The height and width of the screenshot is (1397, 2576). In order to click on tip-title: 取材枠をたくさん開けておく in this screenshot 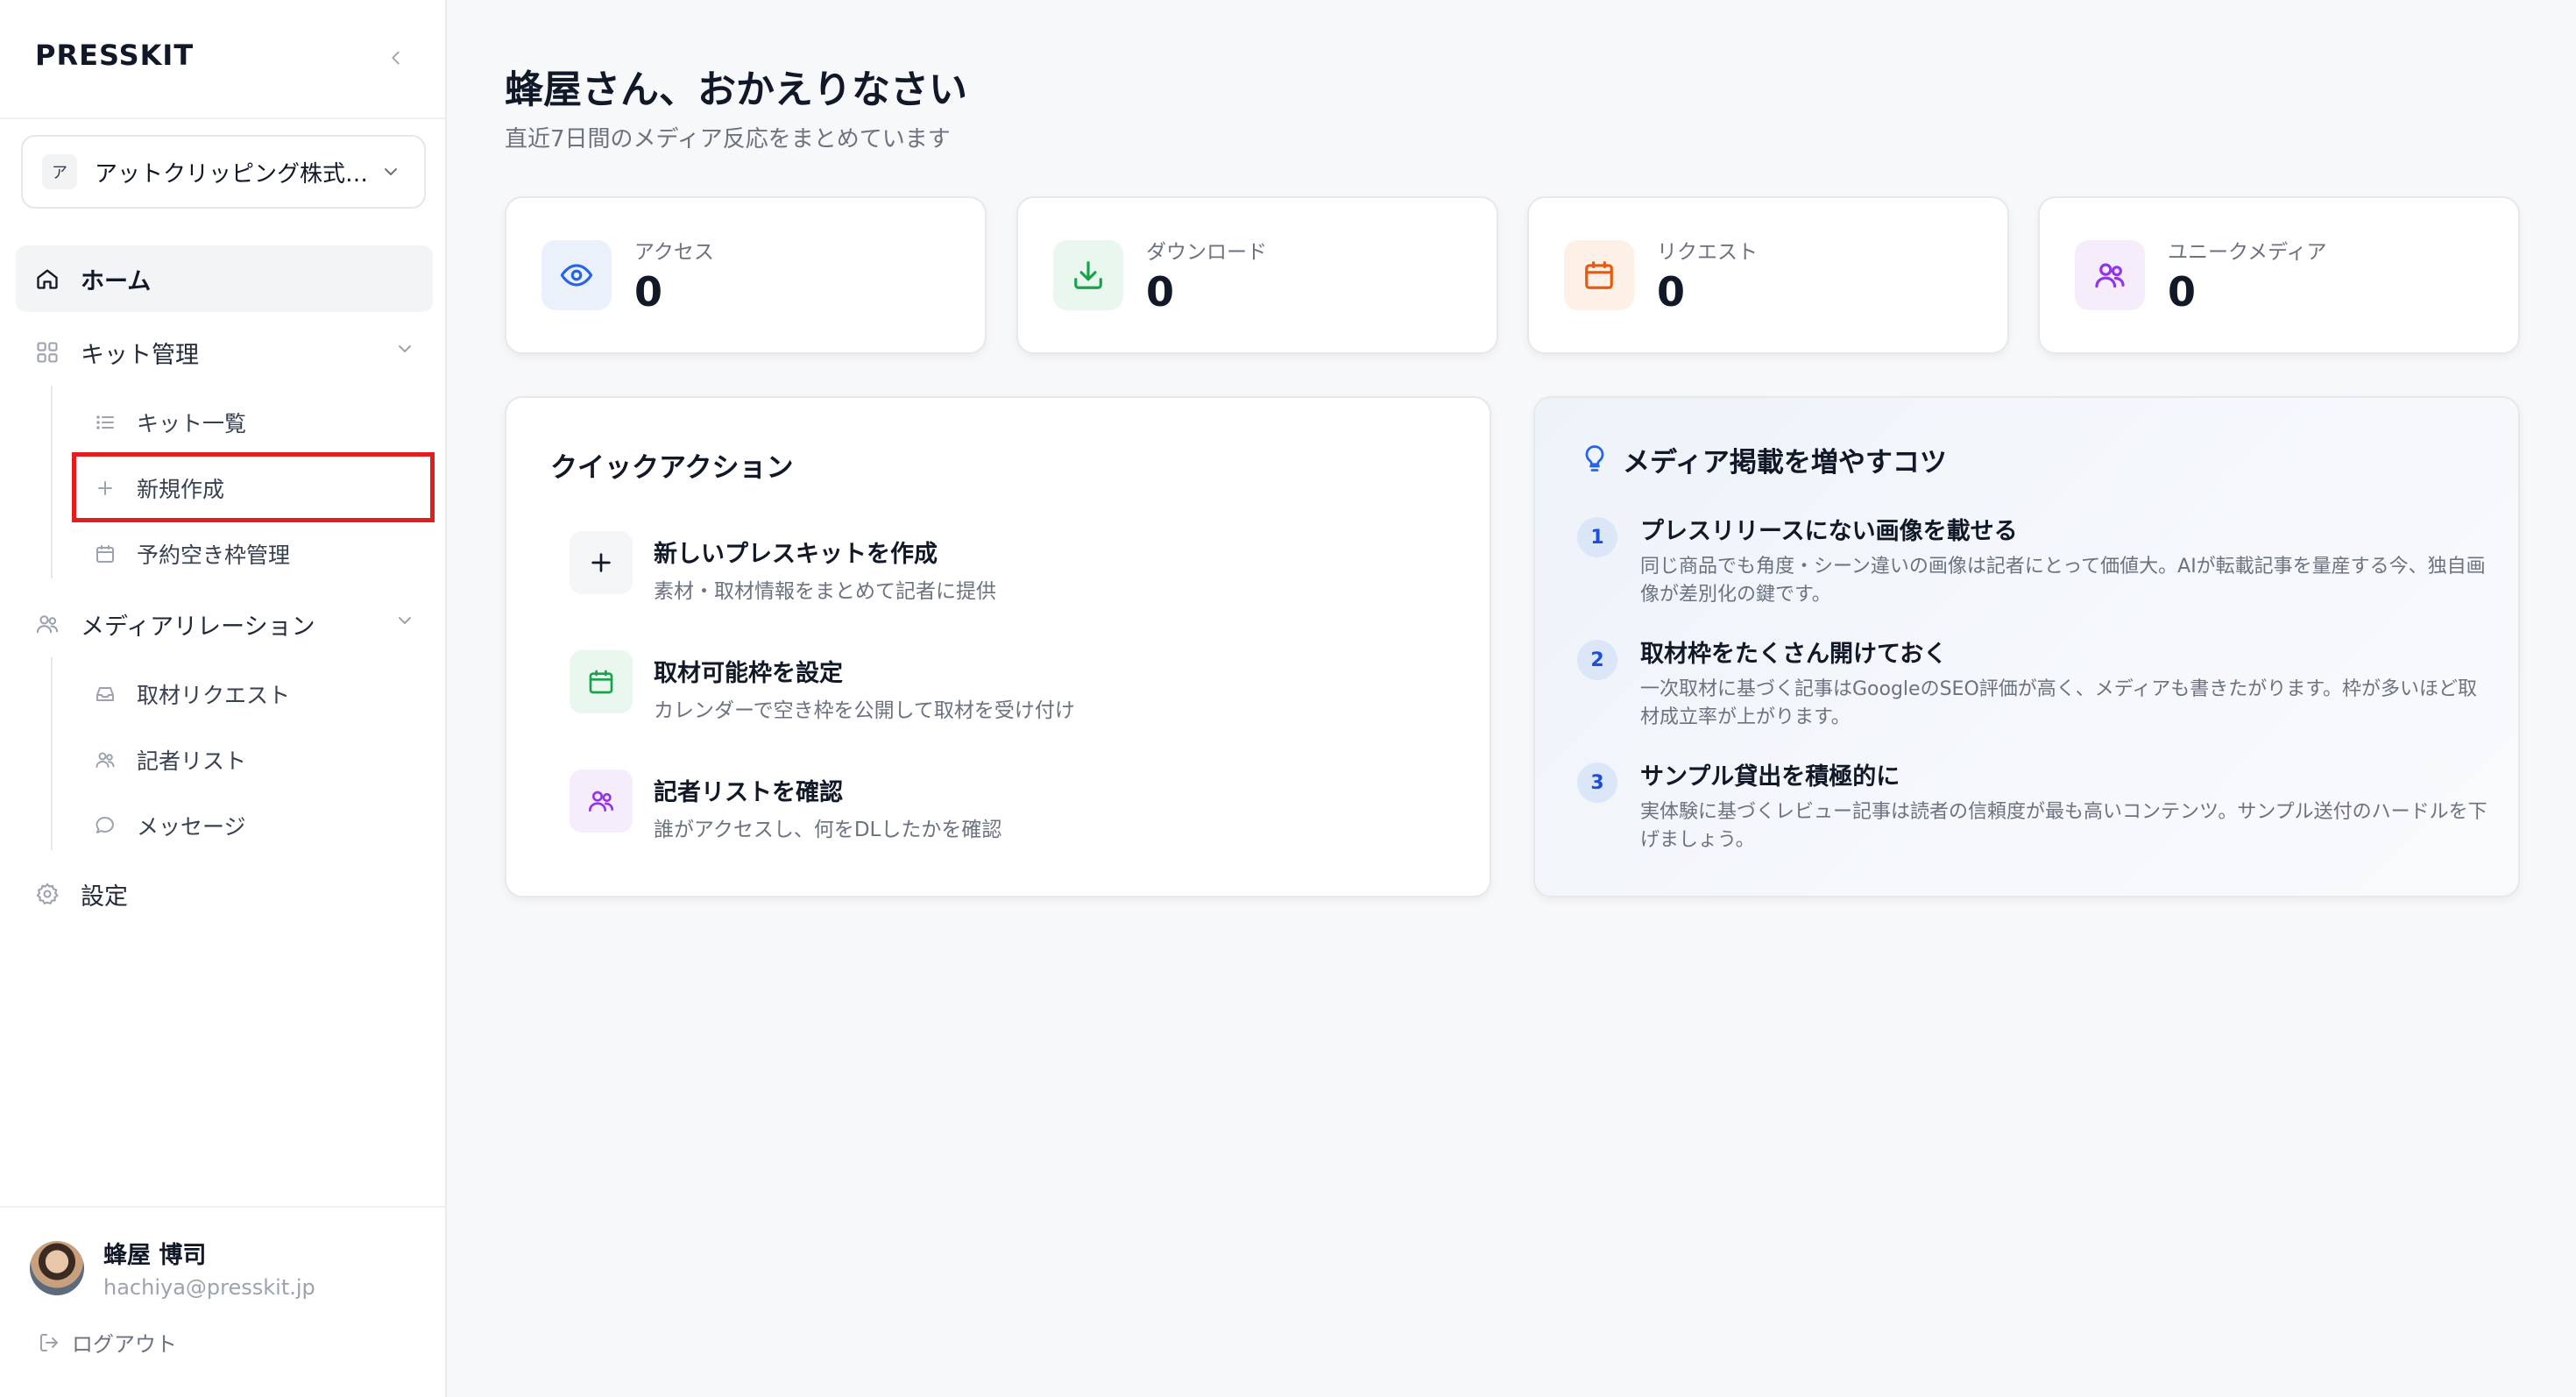, I will do `click(1794, 655)`.